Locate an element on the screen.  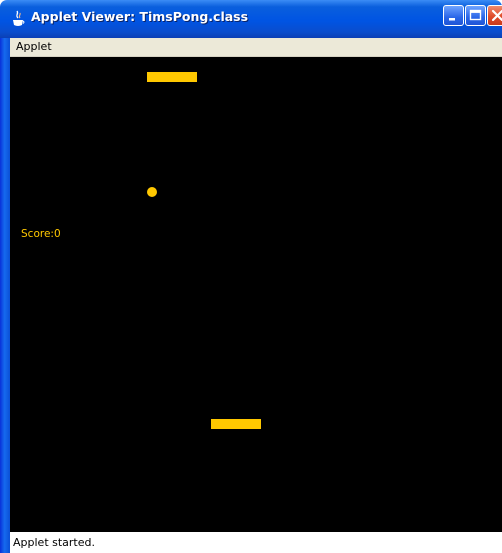
minimize-button is located at coordinates (453, 15).